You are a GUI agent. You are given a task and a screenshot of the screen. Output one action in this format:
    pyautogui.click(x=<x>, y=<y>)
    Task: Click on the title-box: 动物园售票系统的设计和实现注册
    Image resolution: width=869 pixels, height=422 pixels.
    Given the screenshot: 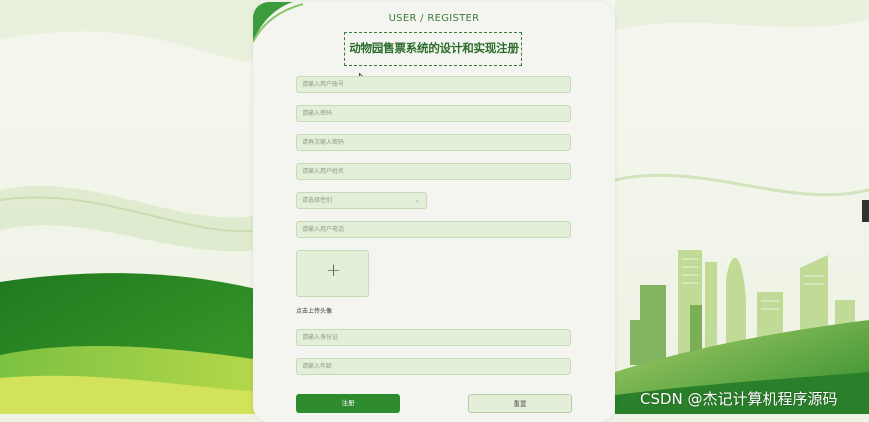 What is the action you would take?
    pyautogui.click(x=433, y=49)
    